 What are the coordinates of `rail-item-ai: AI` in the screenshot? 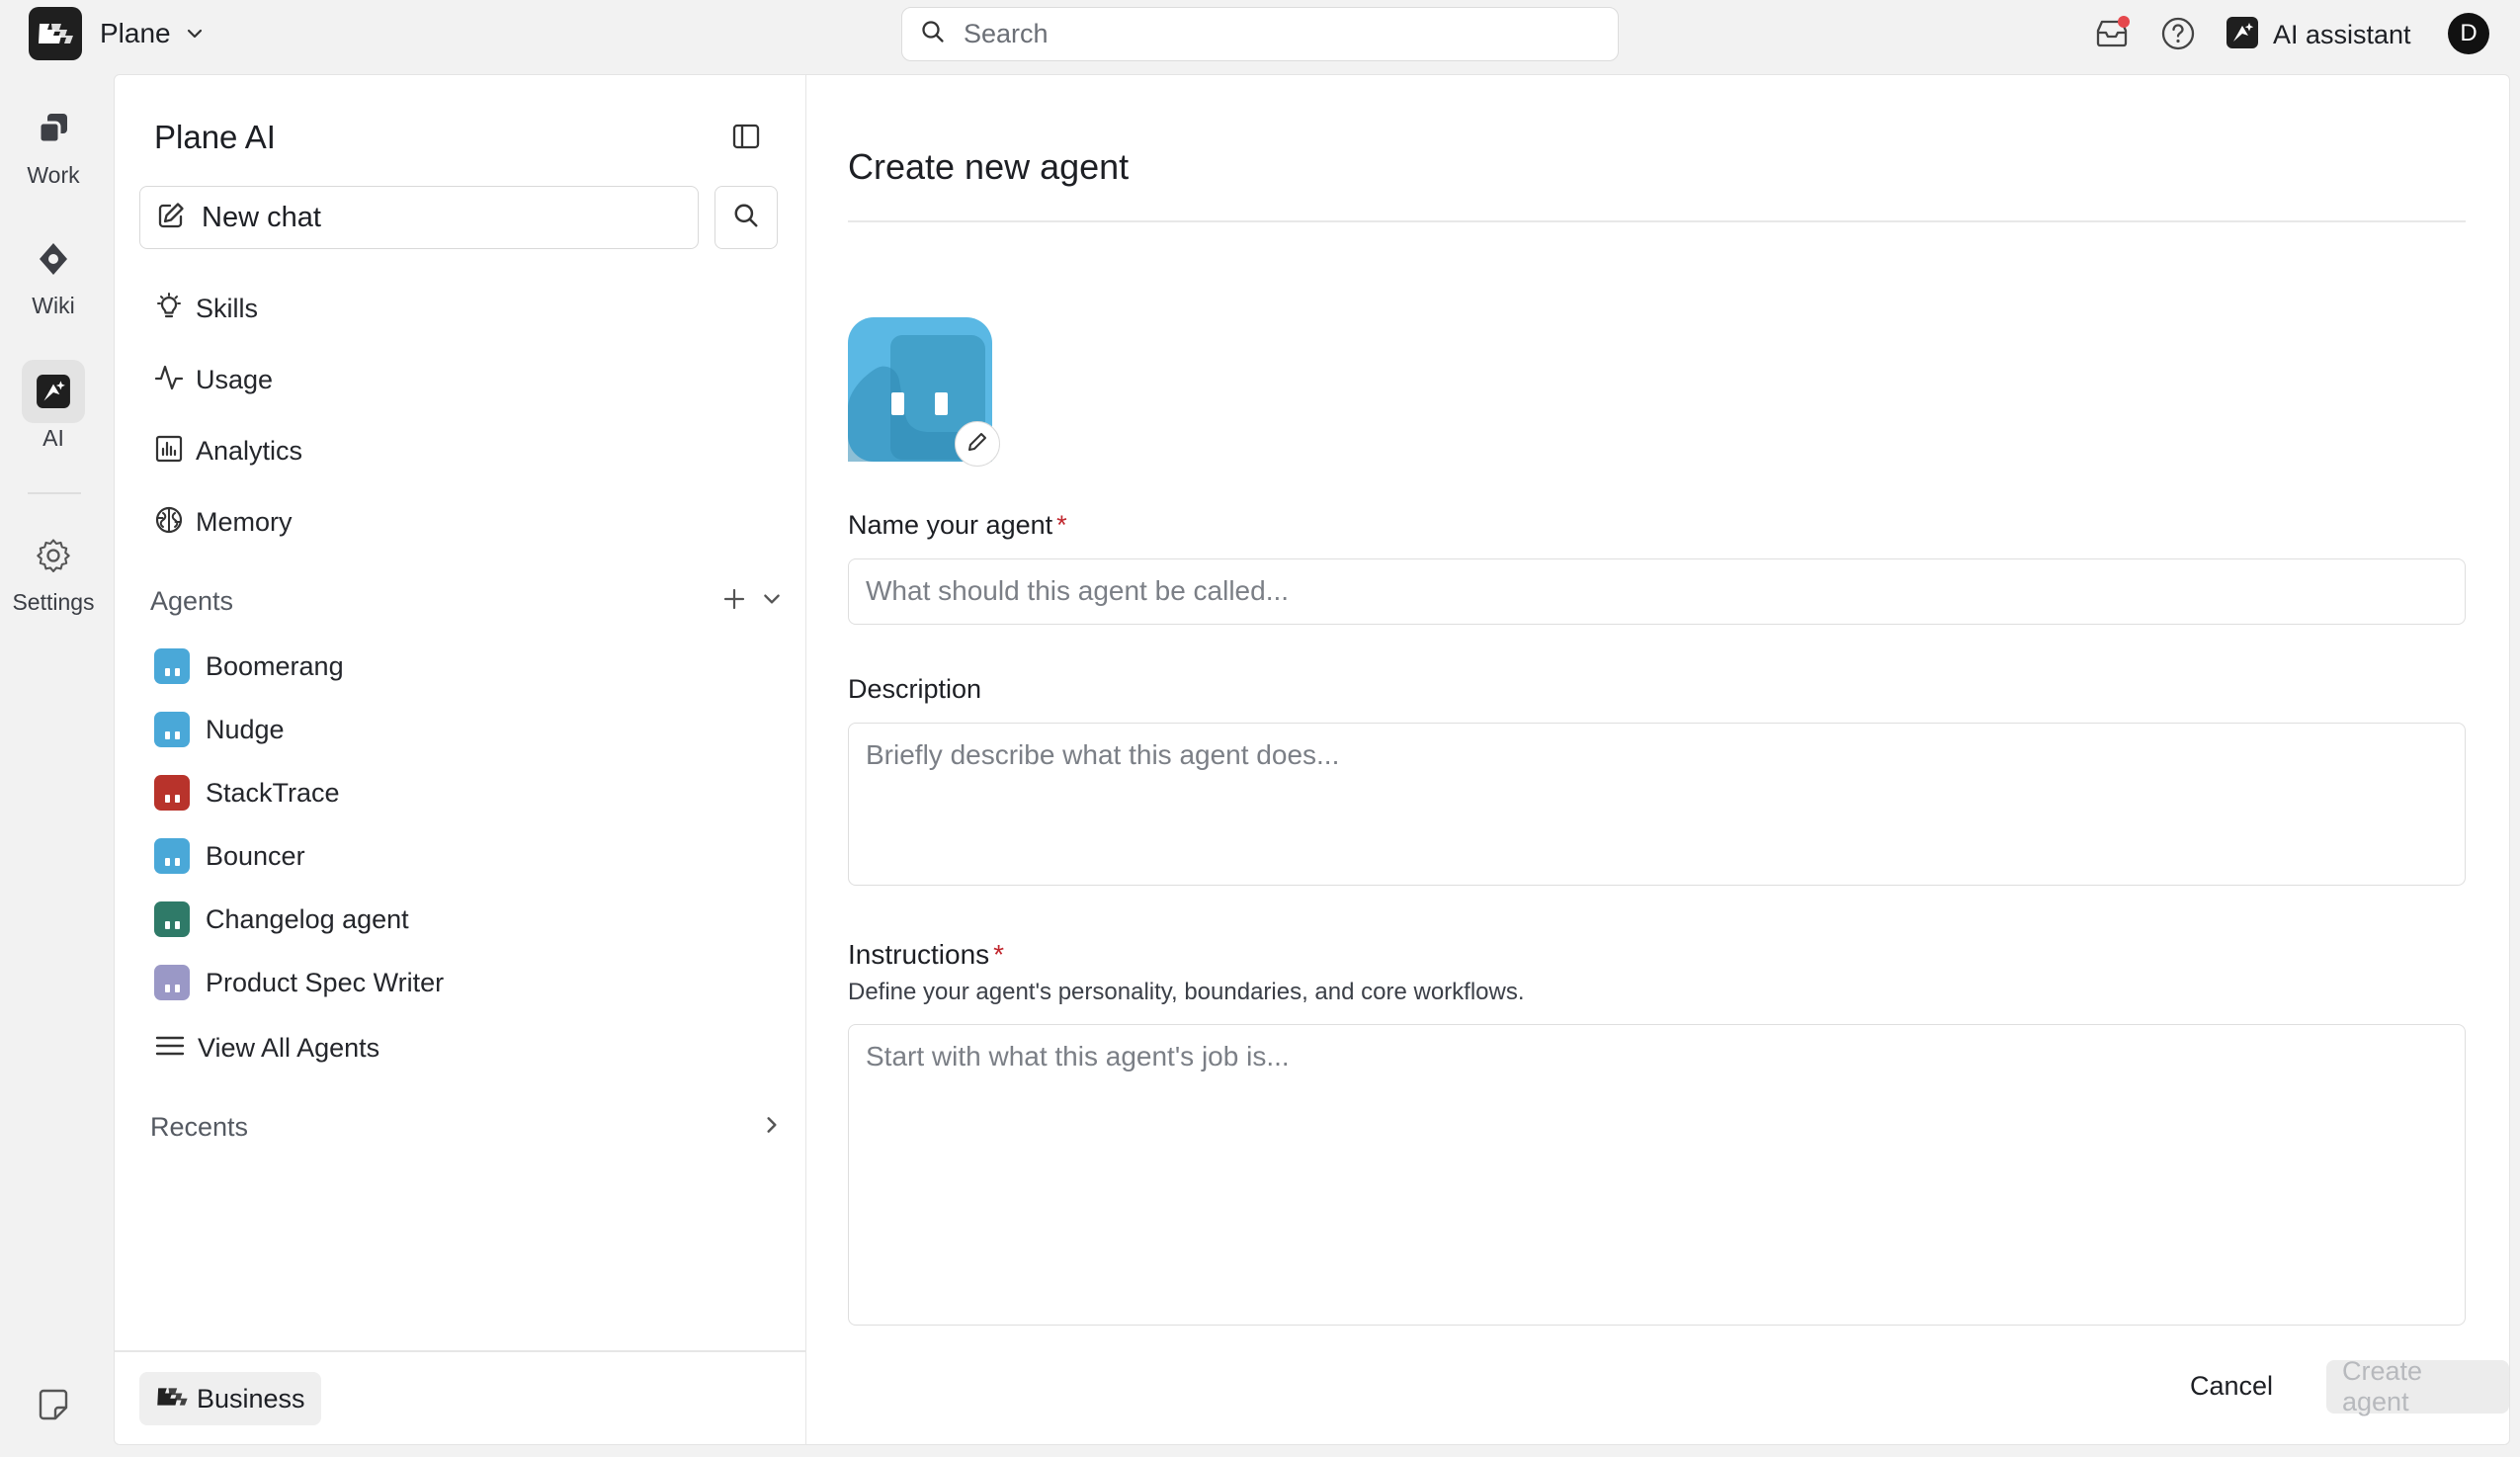 It's located at (53, 406).